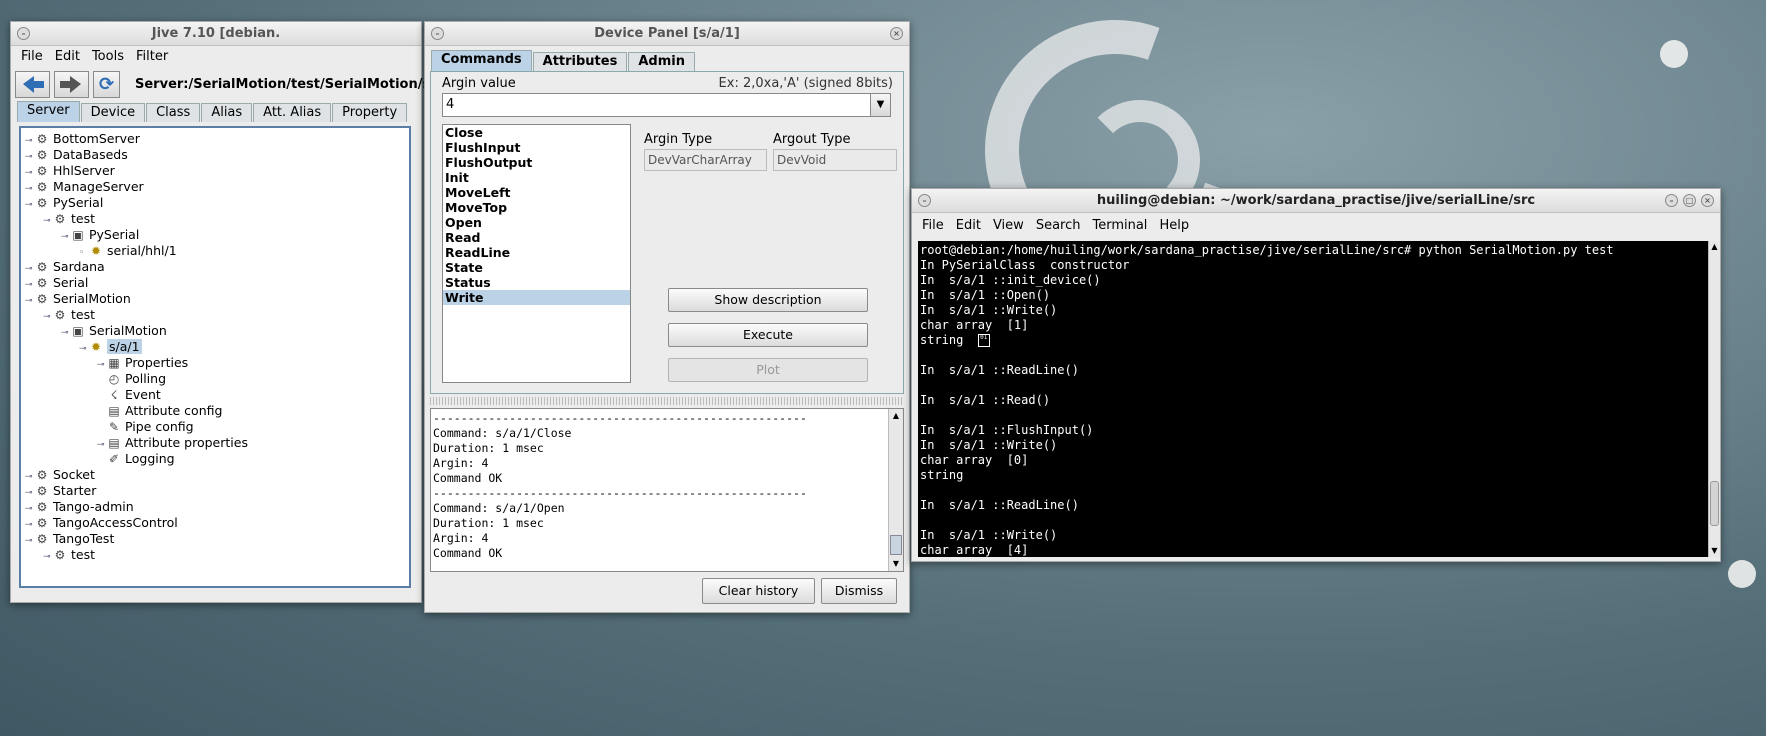  I want to click on tree-node: ☇ Event, so click(129, 395).